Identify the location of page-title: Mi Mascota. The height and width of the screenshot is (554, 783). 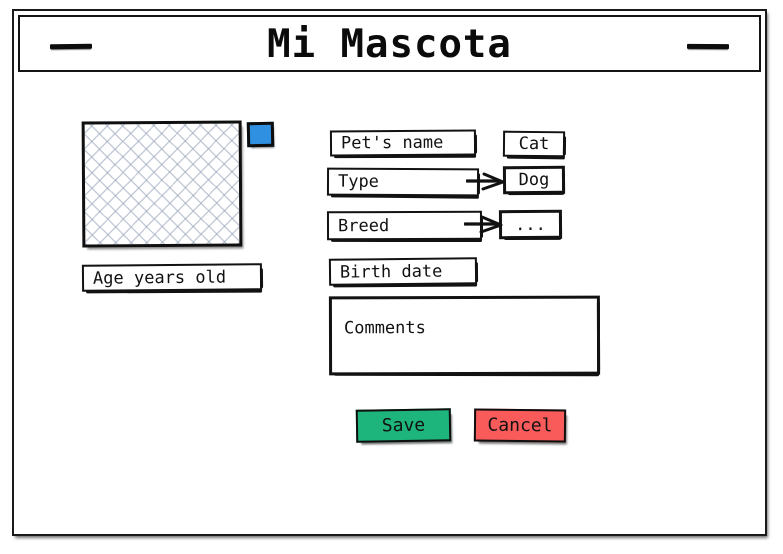
(389, 44).